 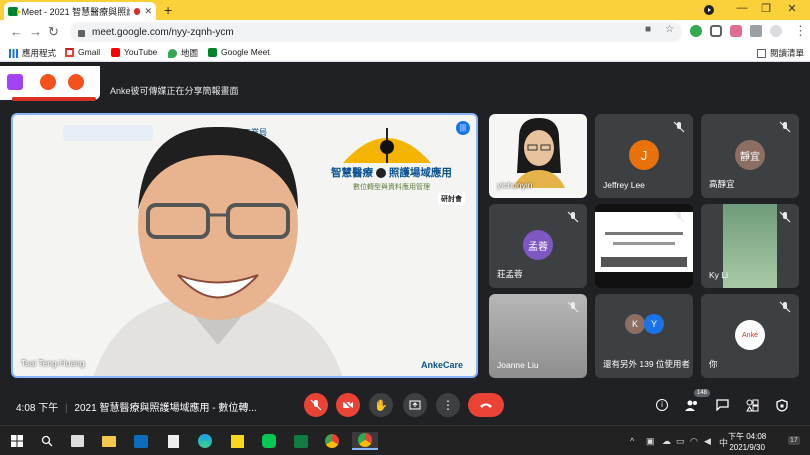 What do you see at coordinates (780, 53) in the screenshot?
I see `reading-list-button: 閱讀清單` at bounding box center [780, 53].